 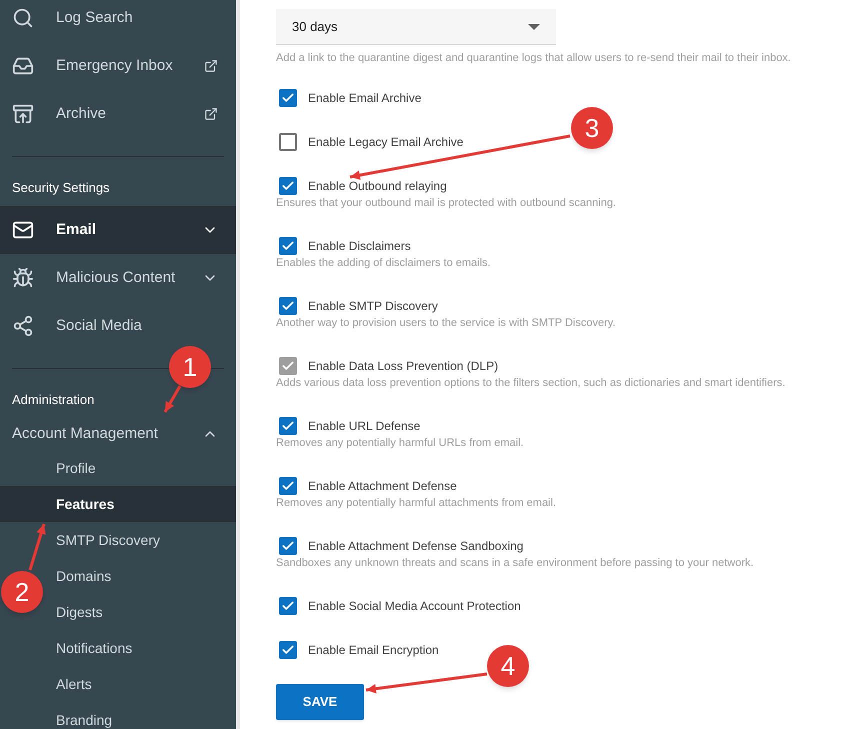 What do you see at coordinates (414, 606) in the screenshot?
I see `option-label: Enable Social Media Account Protection` at bounding box center [414, 606].